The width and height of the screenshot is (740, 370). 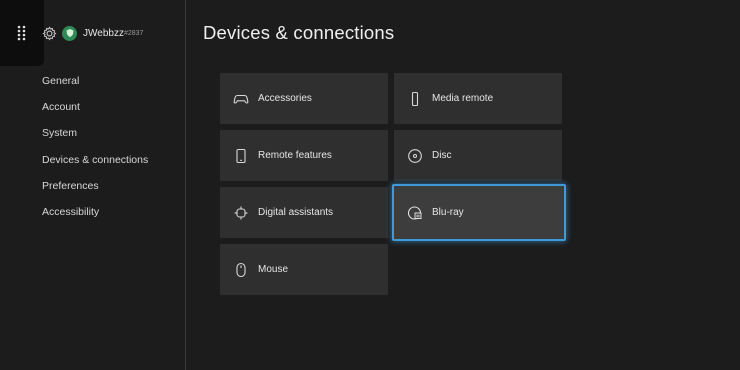 I want to click on nav-item-devices-connections: Devices & connections, so click(x=95, y=166).